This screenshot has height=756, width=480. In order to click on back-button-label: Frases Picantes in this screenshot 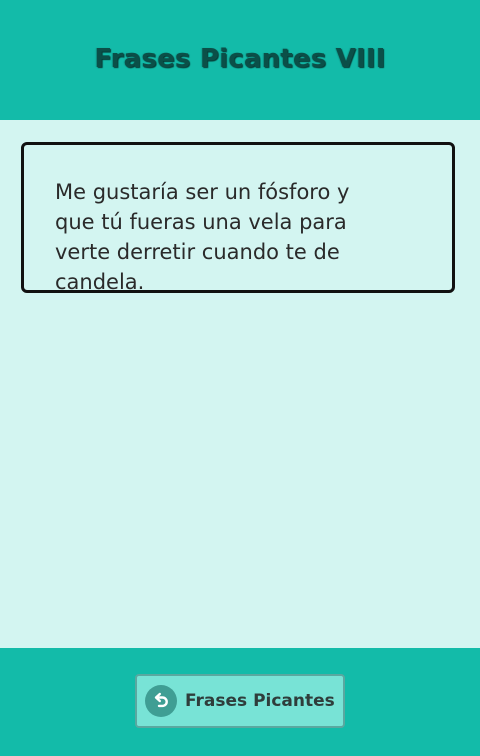, I will do `click(260, 701)`.